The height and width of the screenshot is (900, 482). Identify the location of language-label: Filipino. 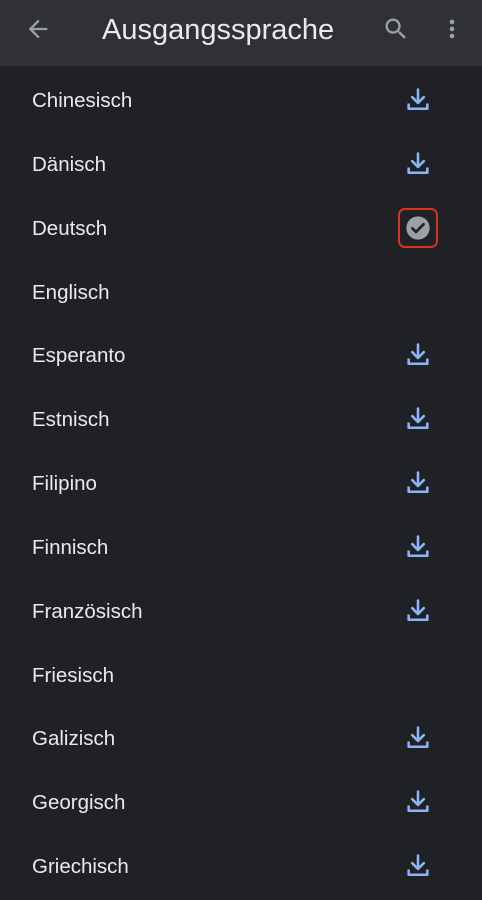
(64, 484).